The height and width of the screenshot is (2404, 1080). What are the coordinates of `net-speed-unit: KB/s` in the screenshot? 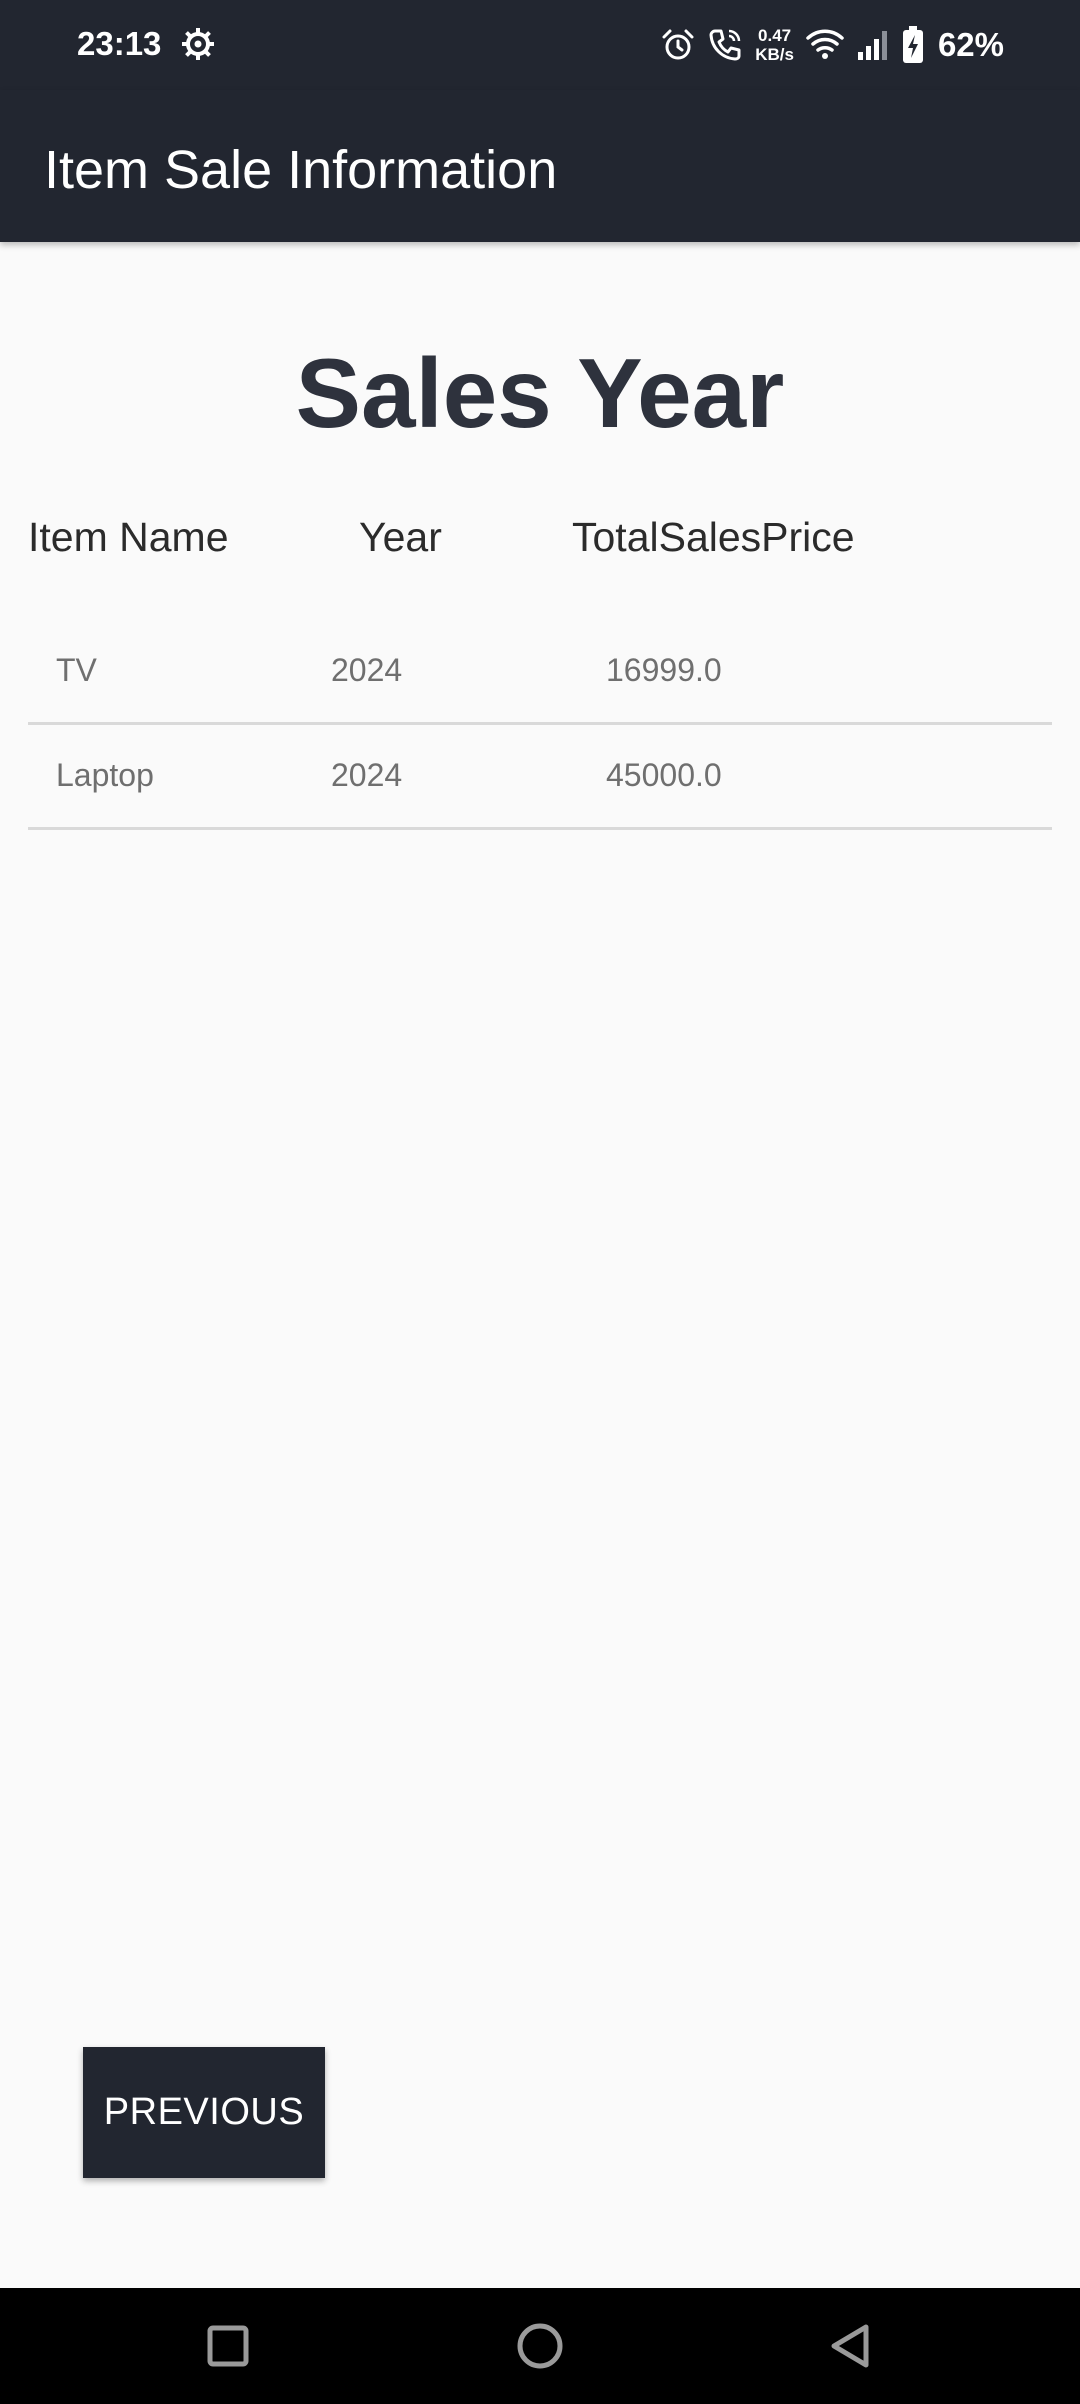 It's located at (774, 54).